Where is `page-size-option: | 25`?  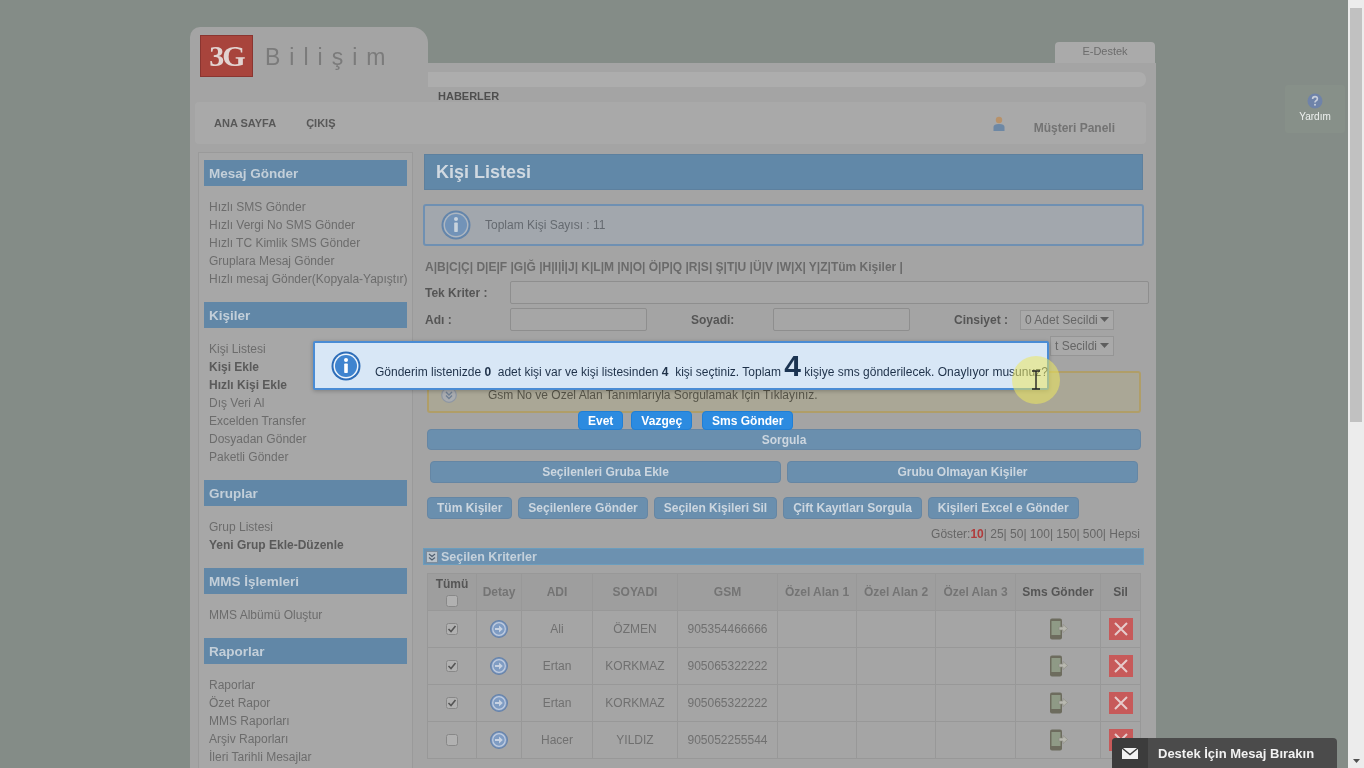
page-size-option: | 25 is located at coordinates (993, 534).